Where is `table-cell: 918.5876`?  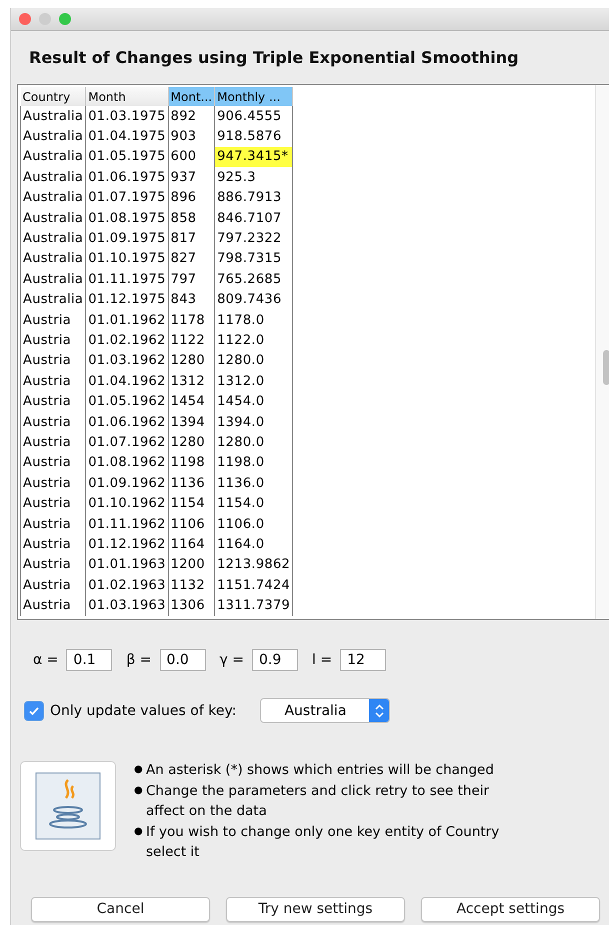
table-cell: 918.5876 is located at coordinates (253, 136).